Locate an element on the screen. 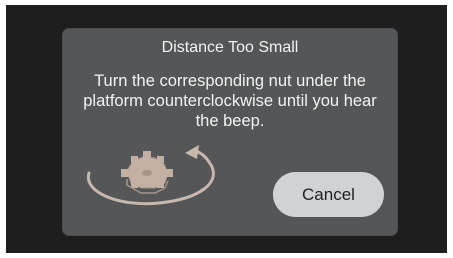 This screenshot has height=258, width=453. nut-rotate-counterclockwise-icon is located at coordinates (150, 175).